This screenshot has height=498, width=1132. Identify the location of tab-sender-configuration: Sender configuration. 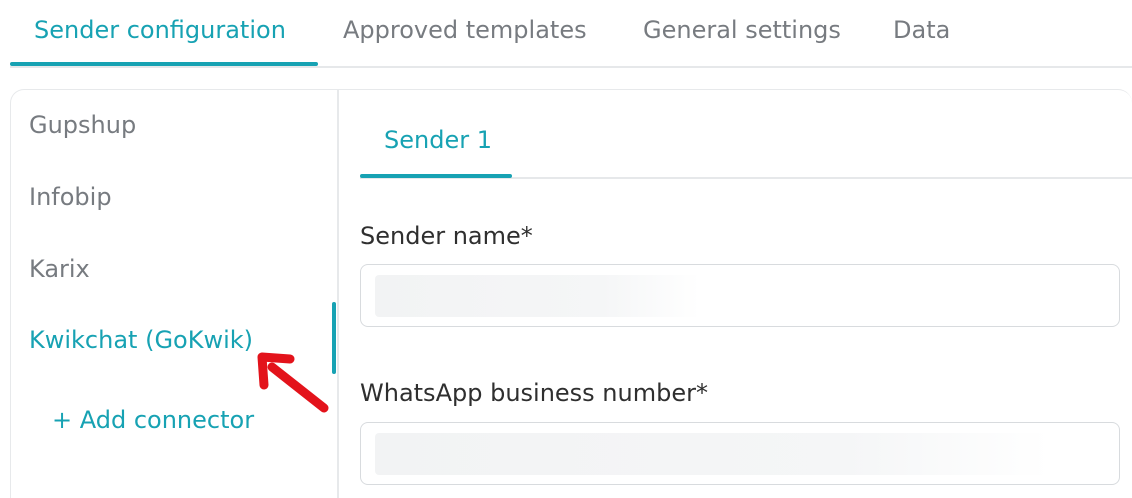
(160, 30).